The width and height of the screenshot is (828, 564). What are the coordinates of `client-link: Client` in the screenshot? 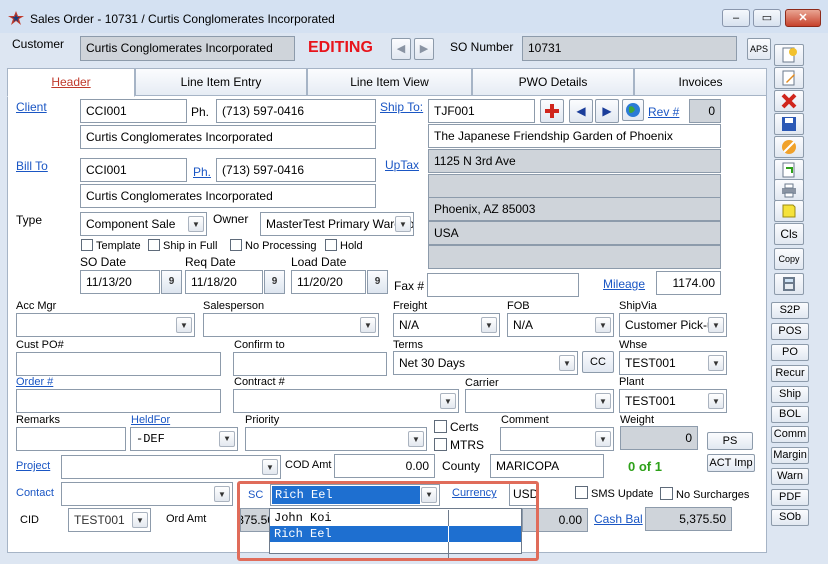 It's located at (31, 107).